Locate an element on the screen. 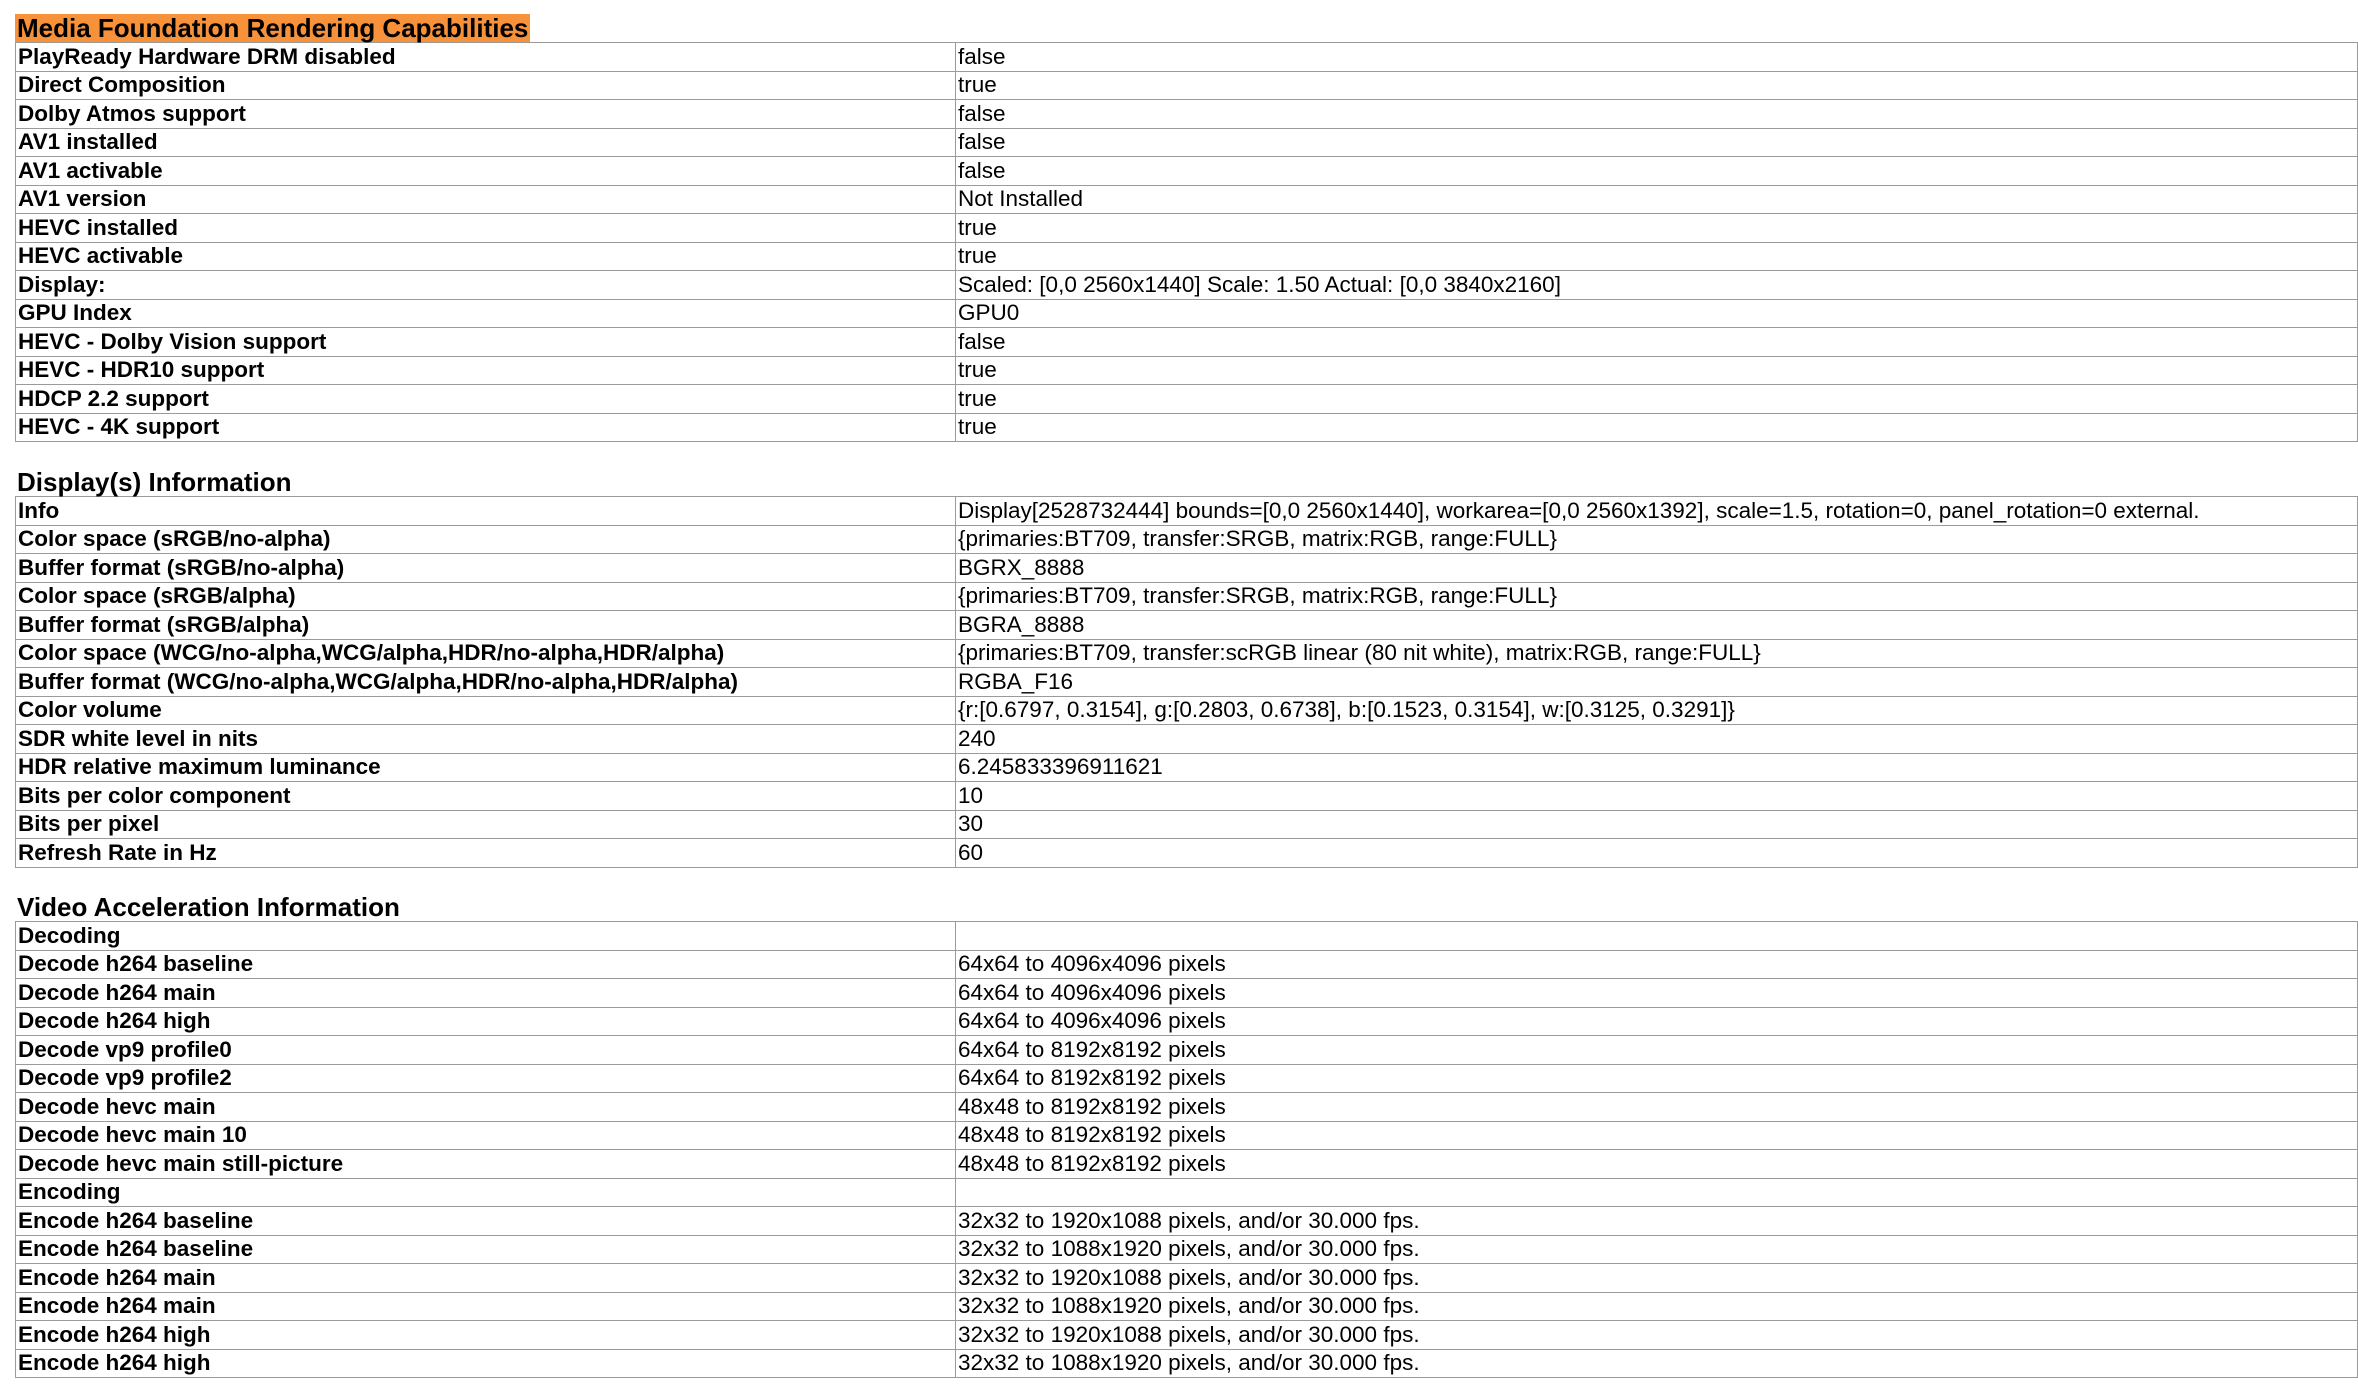 The width and height of the screenshot is (2358, 1394). table-row: AV1 version Not Installed is located at coordinates (1186, 199).